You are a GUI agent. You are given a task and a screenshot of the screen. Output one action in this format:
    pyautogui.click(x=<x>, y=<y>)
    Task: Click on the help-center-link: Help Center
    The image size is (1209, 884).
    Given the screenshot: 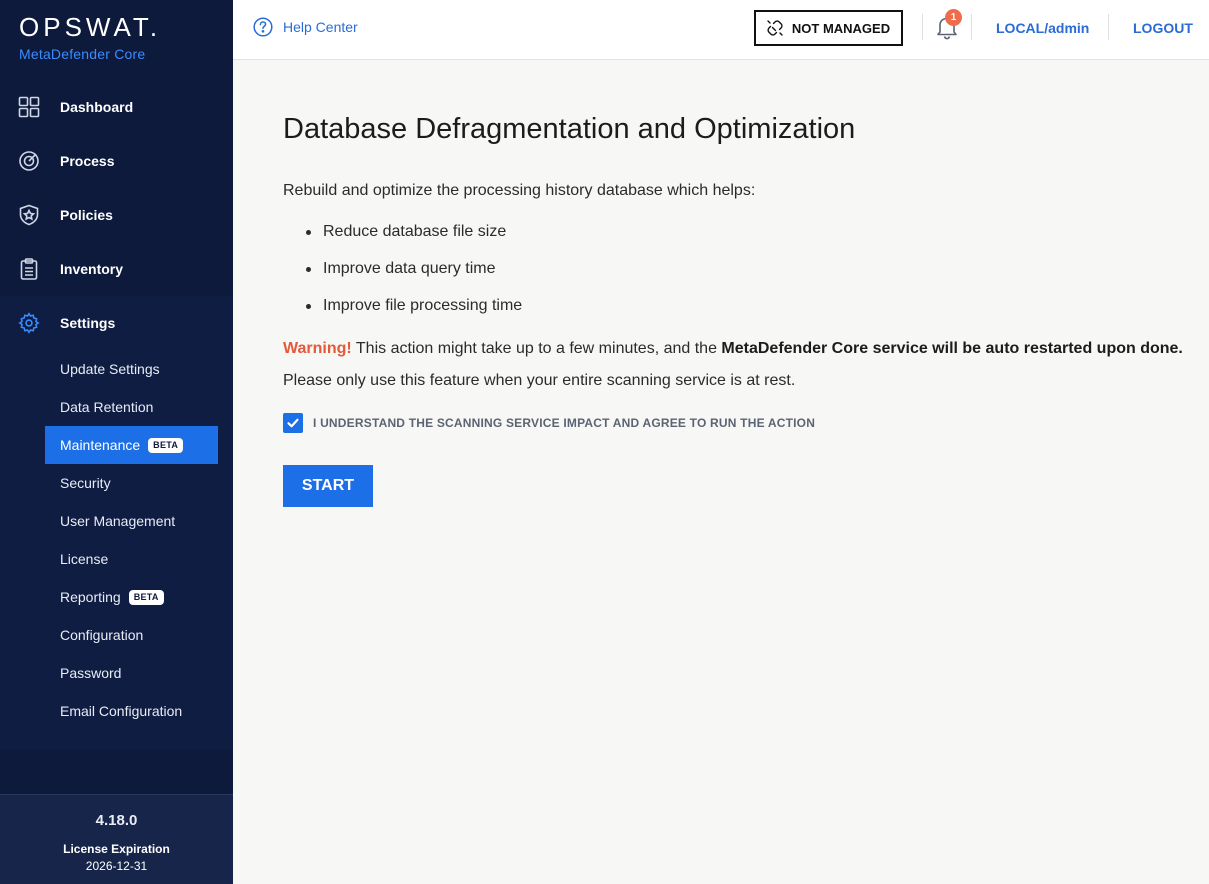 What is the action you would take?
    pyautogui.click(x=305, y=27)
    